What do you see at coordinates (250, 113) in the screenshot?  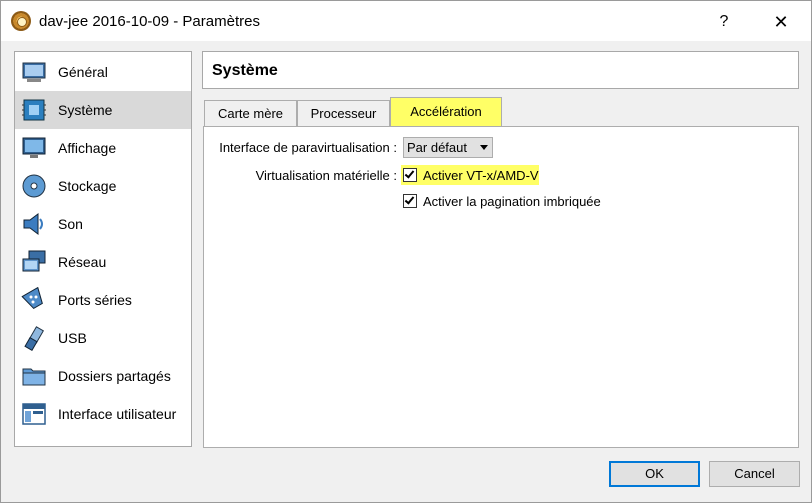 I see `tab-motherboard: Carte mère` at bounding box center [250, 113].